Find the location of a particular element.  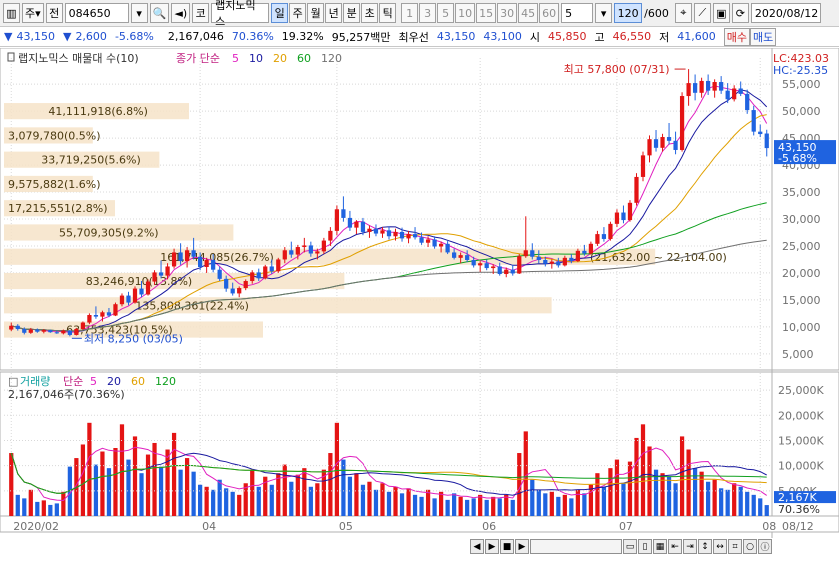

stock-name-field: 랩지노믹스 is located at coordinates (240, 14).